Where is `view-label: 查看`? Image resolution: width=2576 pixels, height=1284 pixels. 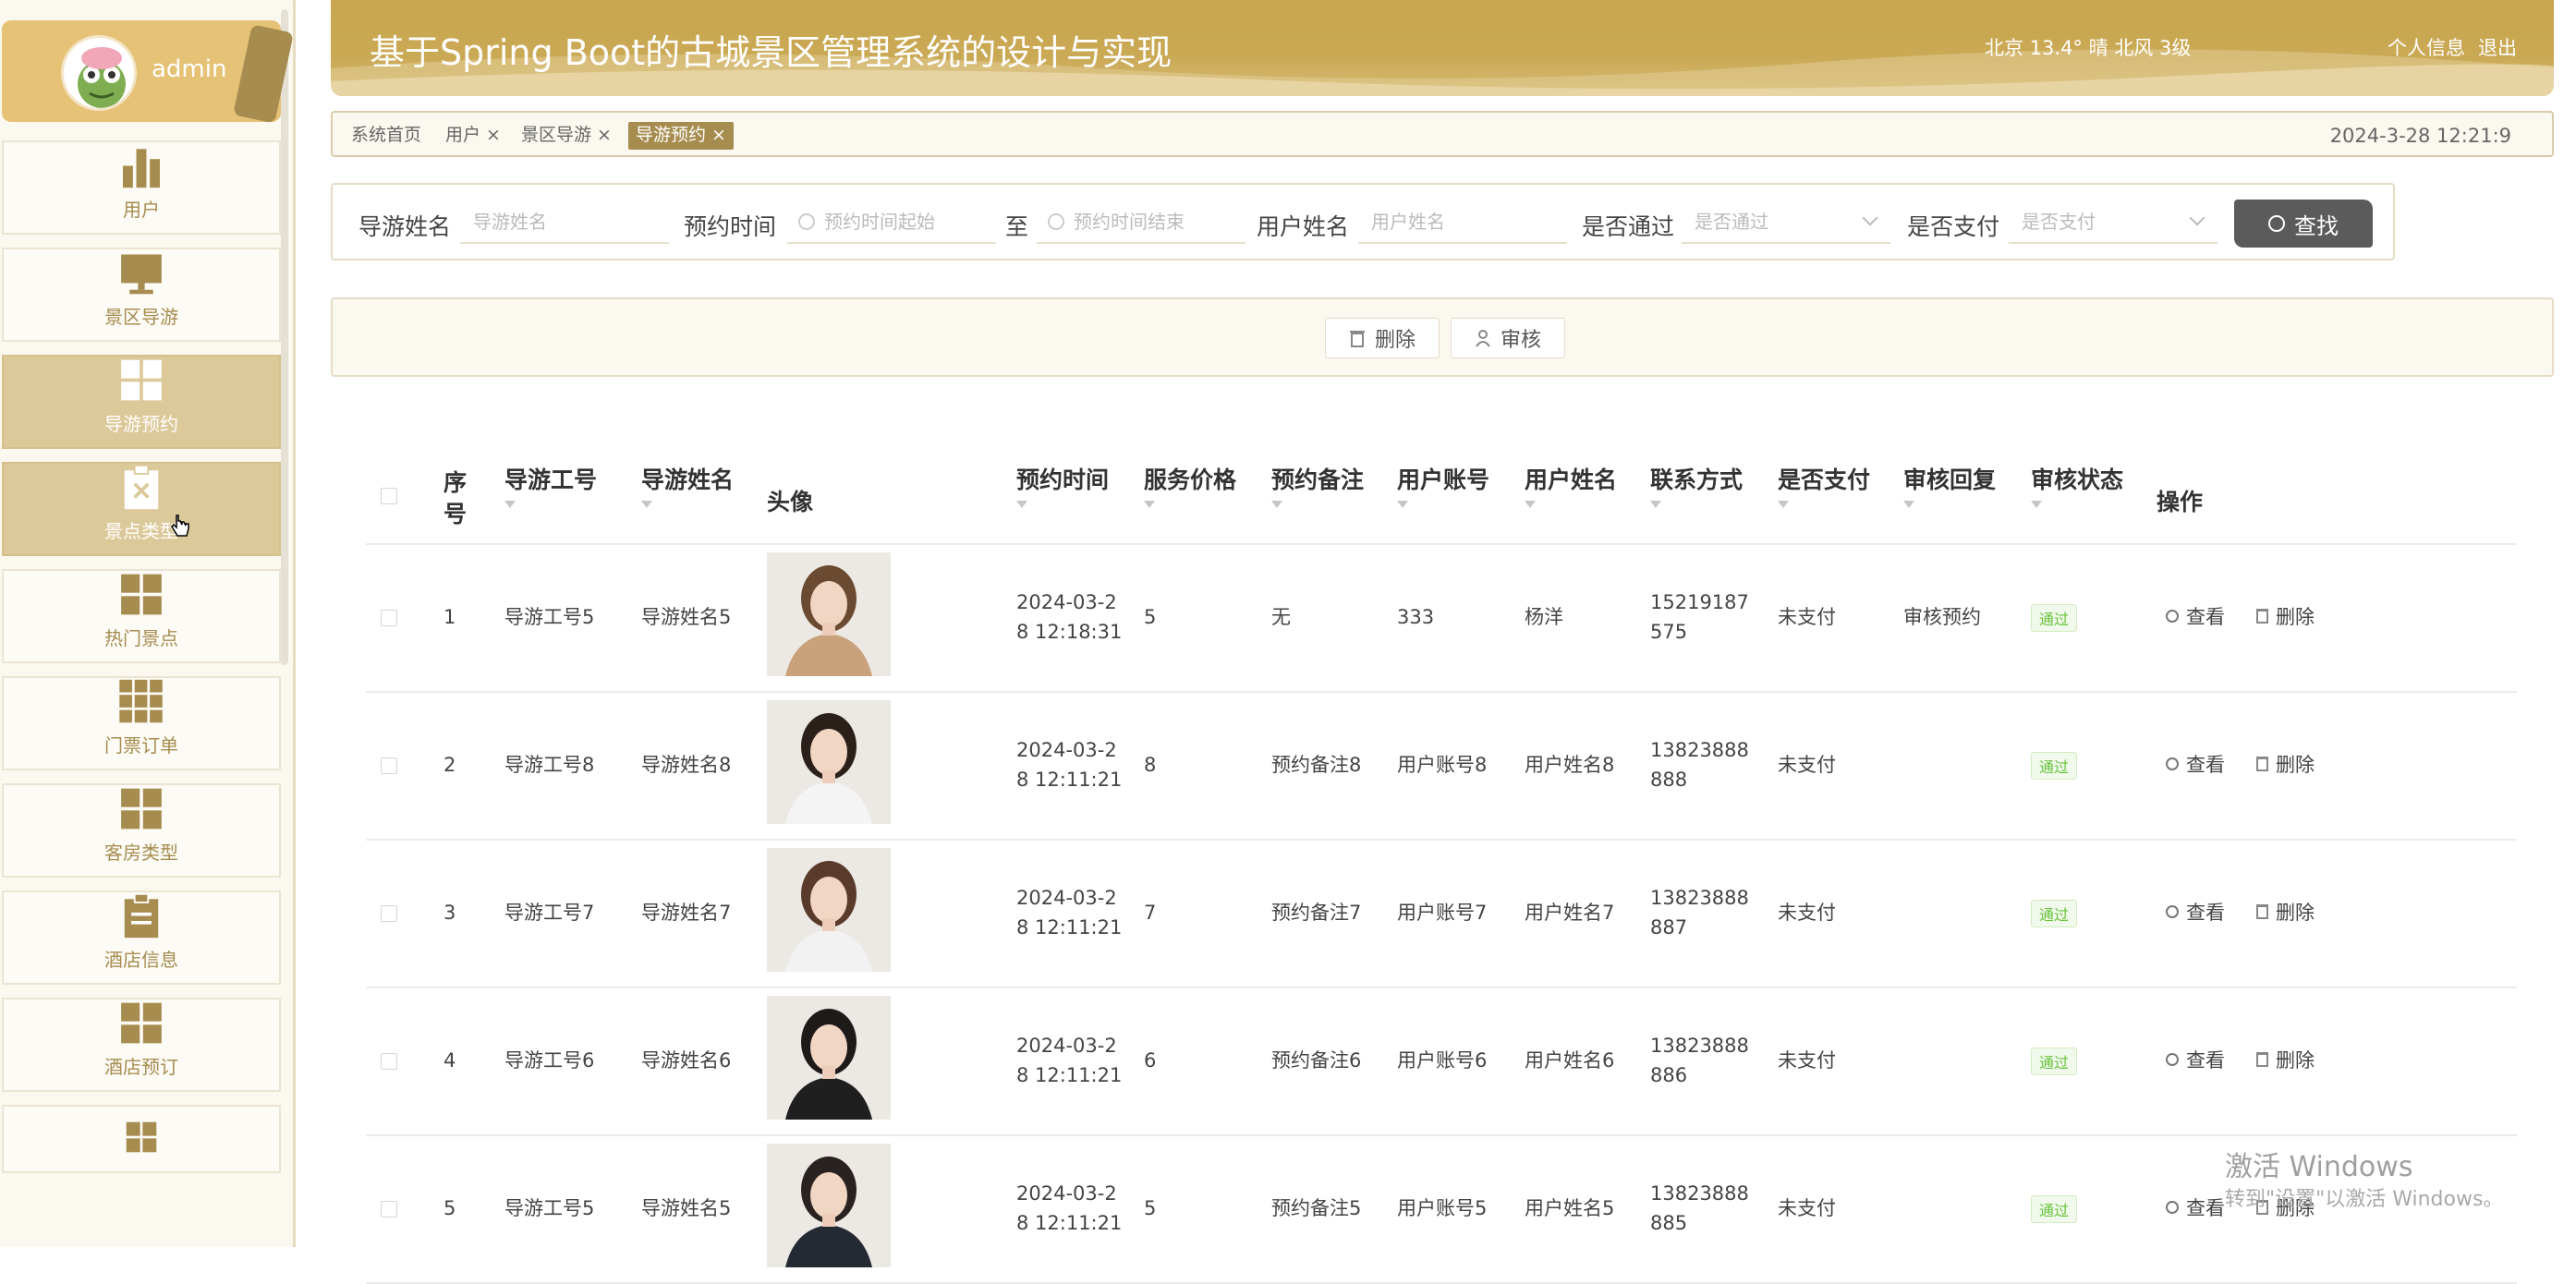
view-label: 查看 is located at coordinates (2205, 1208).